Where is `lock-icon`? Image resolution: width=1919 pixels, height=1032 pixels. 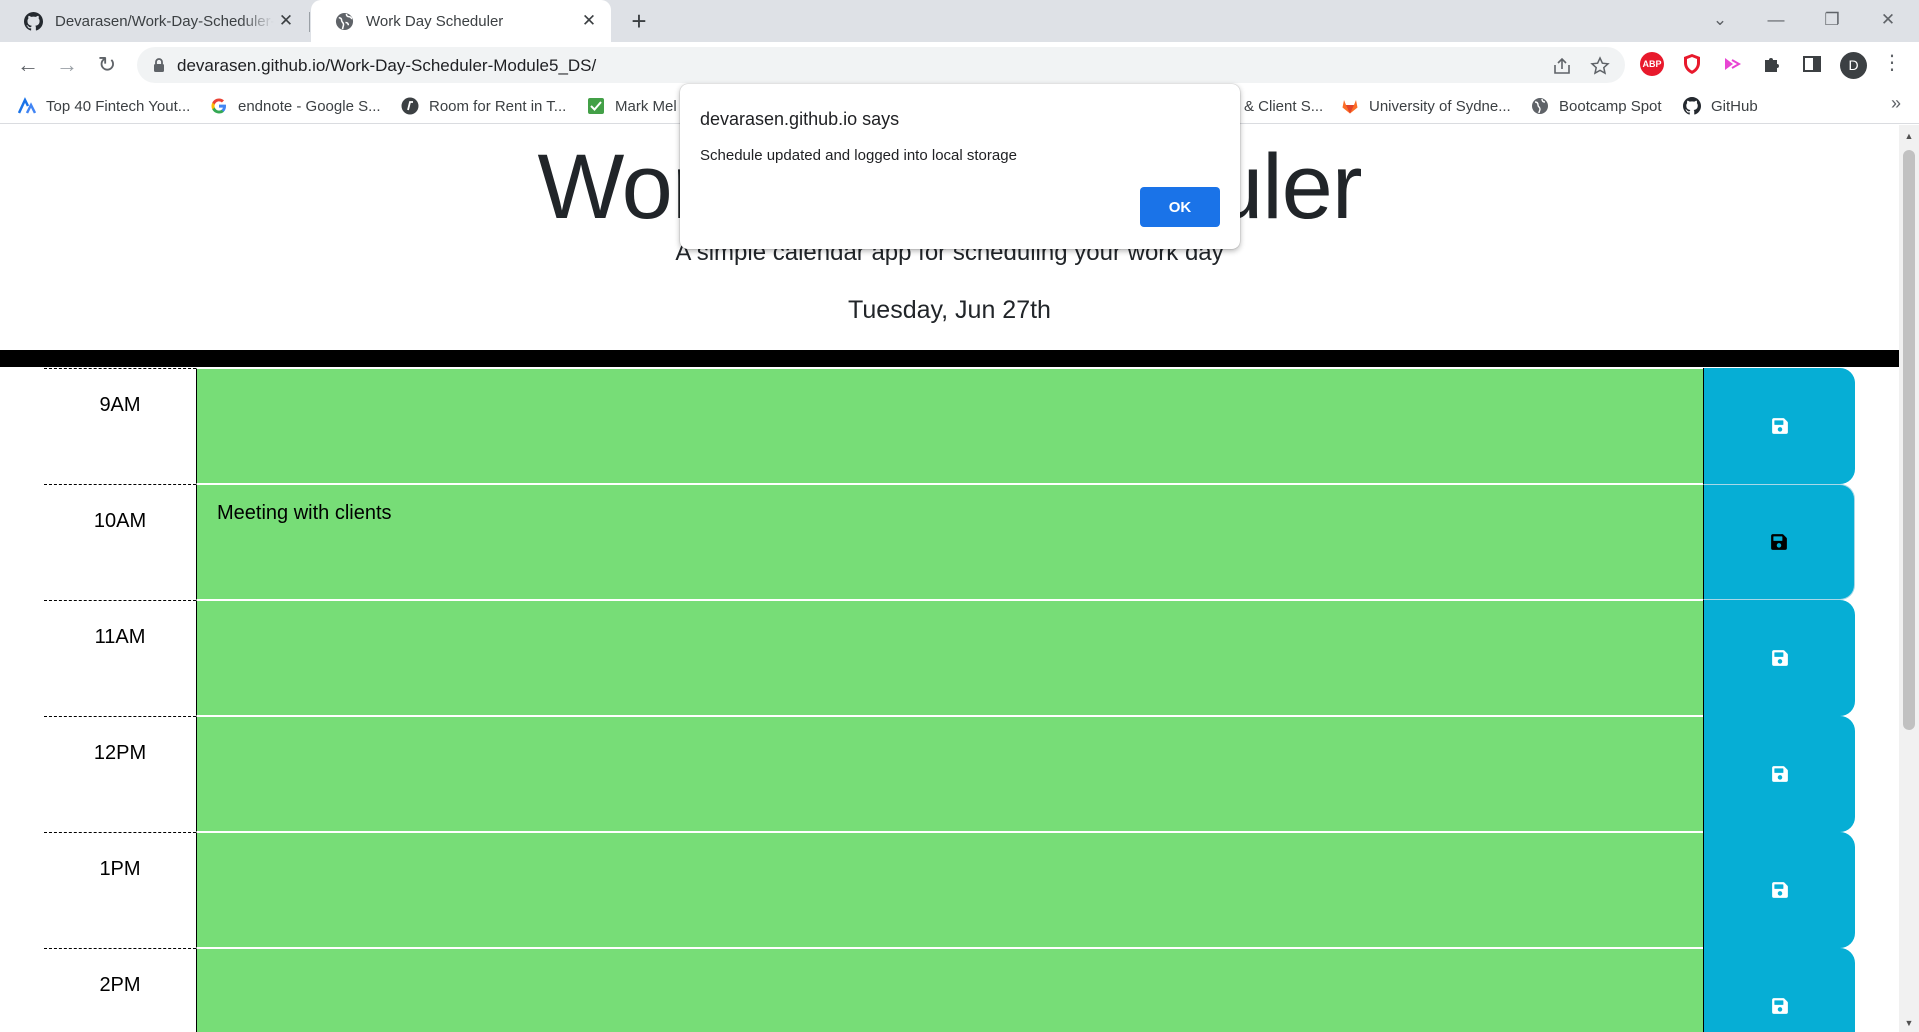
lock-icon is located at coordinates (159, 65).